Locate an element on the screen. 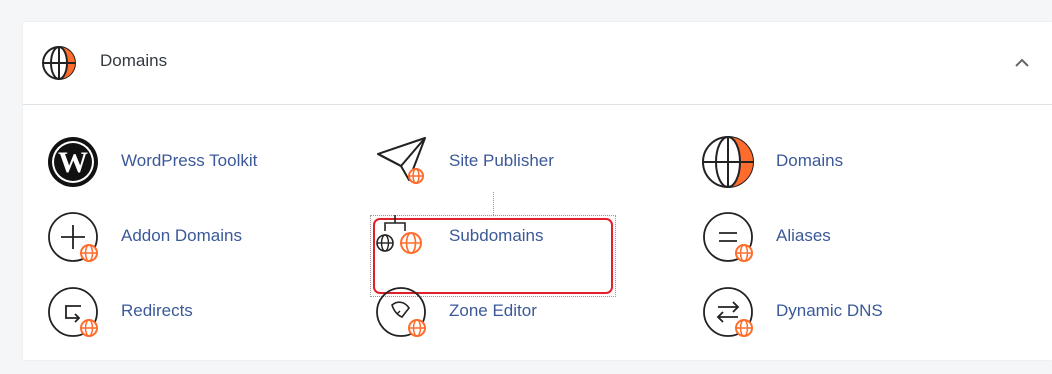  swap-arrows-globe-icon is located at coordinates (728, 312).